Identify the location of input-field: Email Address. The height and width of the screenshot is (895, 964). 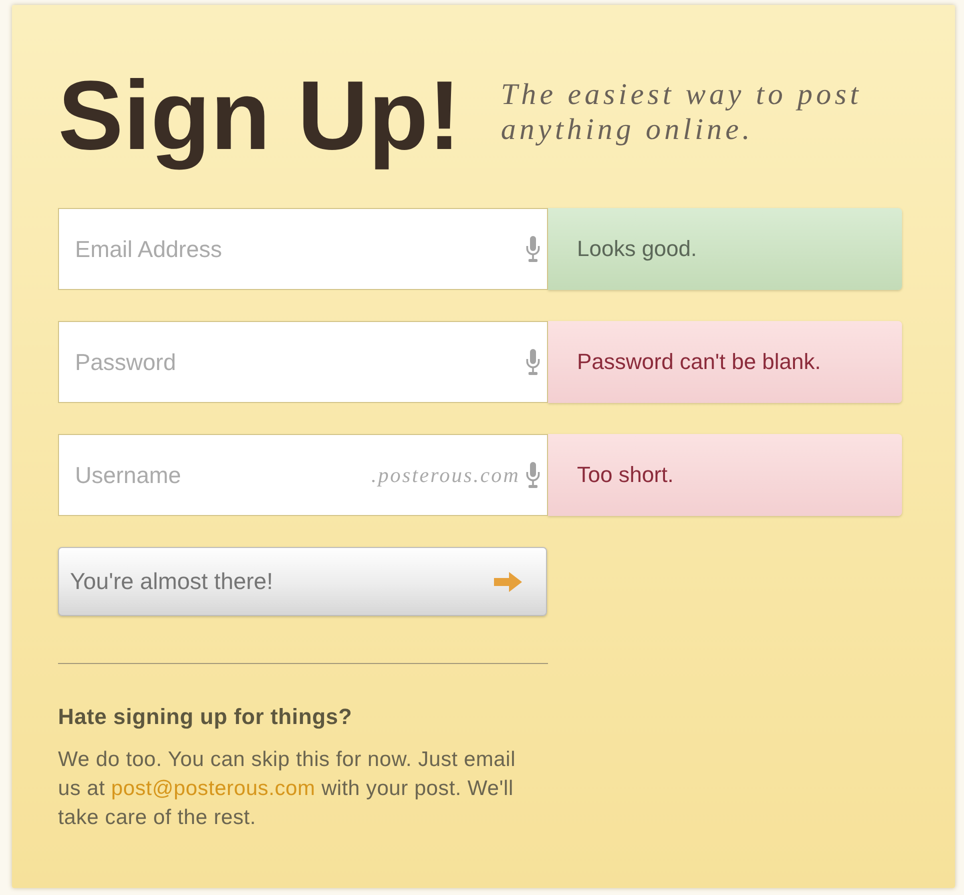
(303, 249).